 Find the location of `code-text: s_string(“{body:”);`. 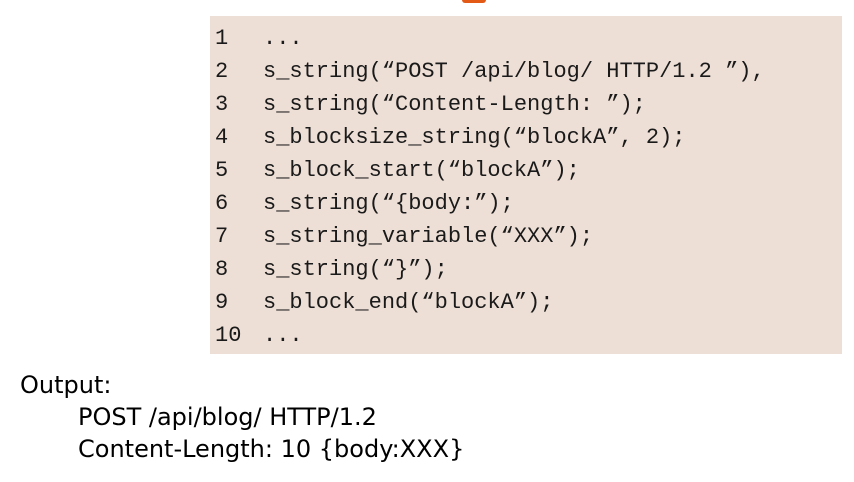

code-text: s_string(“{body:”); is located at coordinates (388, 203).